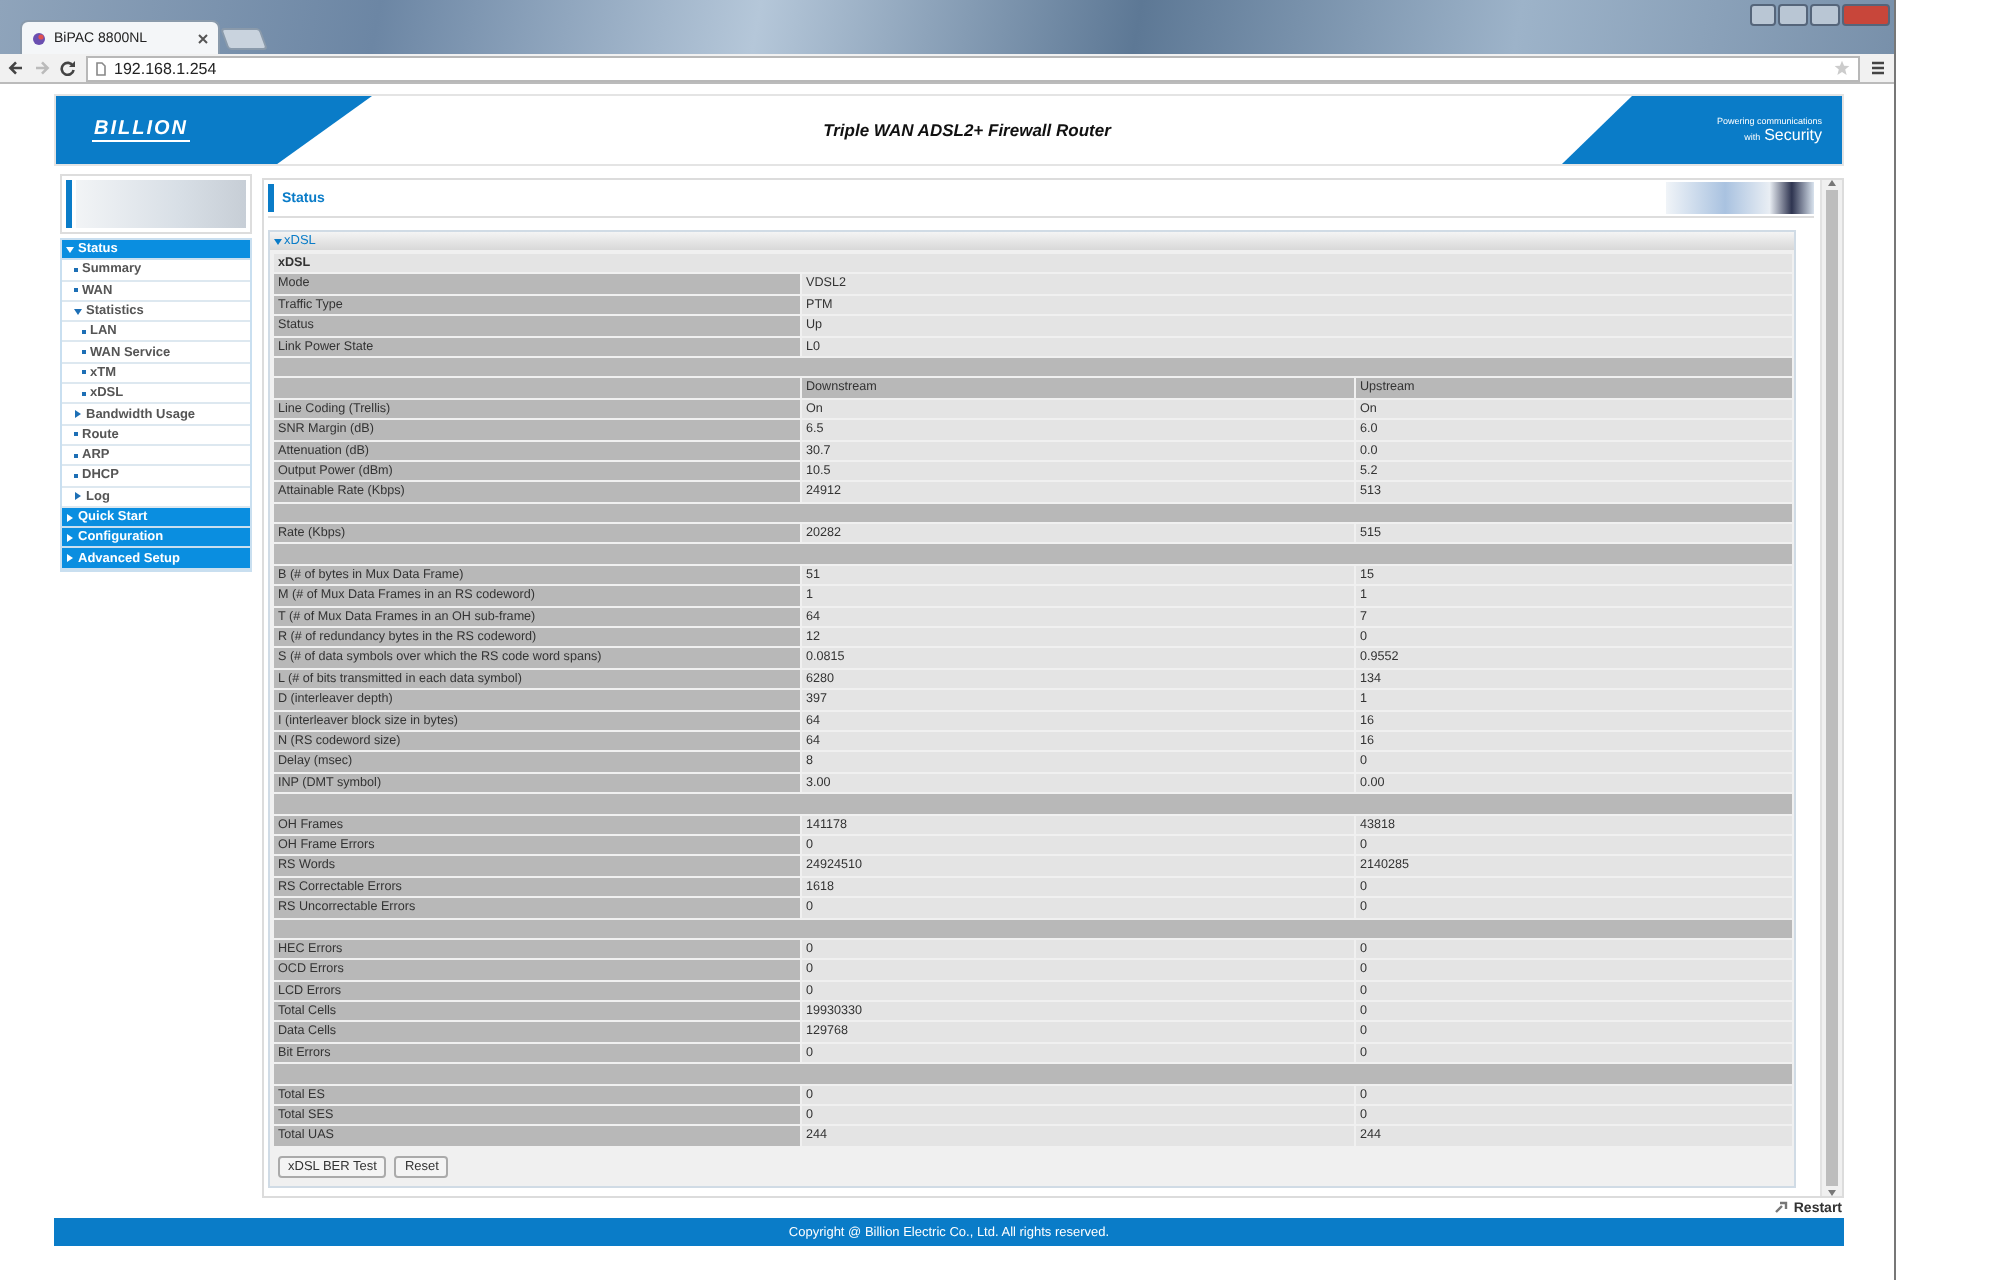  I want to click on scroll-up-icon, so click(1832, 183).